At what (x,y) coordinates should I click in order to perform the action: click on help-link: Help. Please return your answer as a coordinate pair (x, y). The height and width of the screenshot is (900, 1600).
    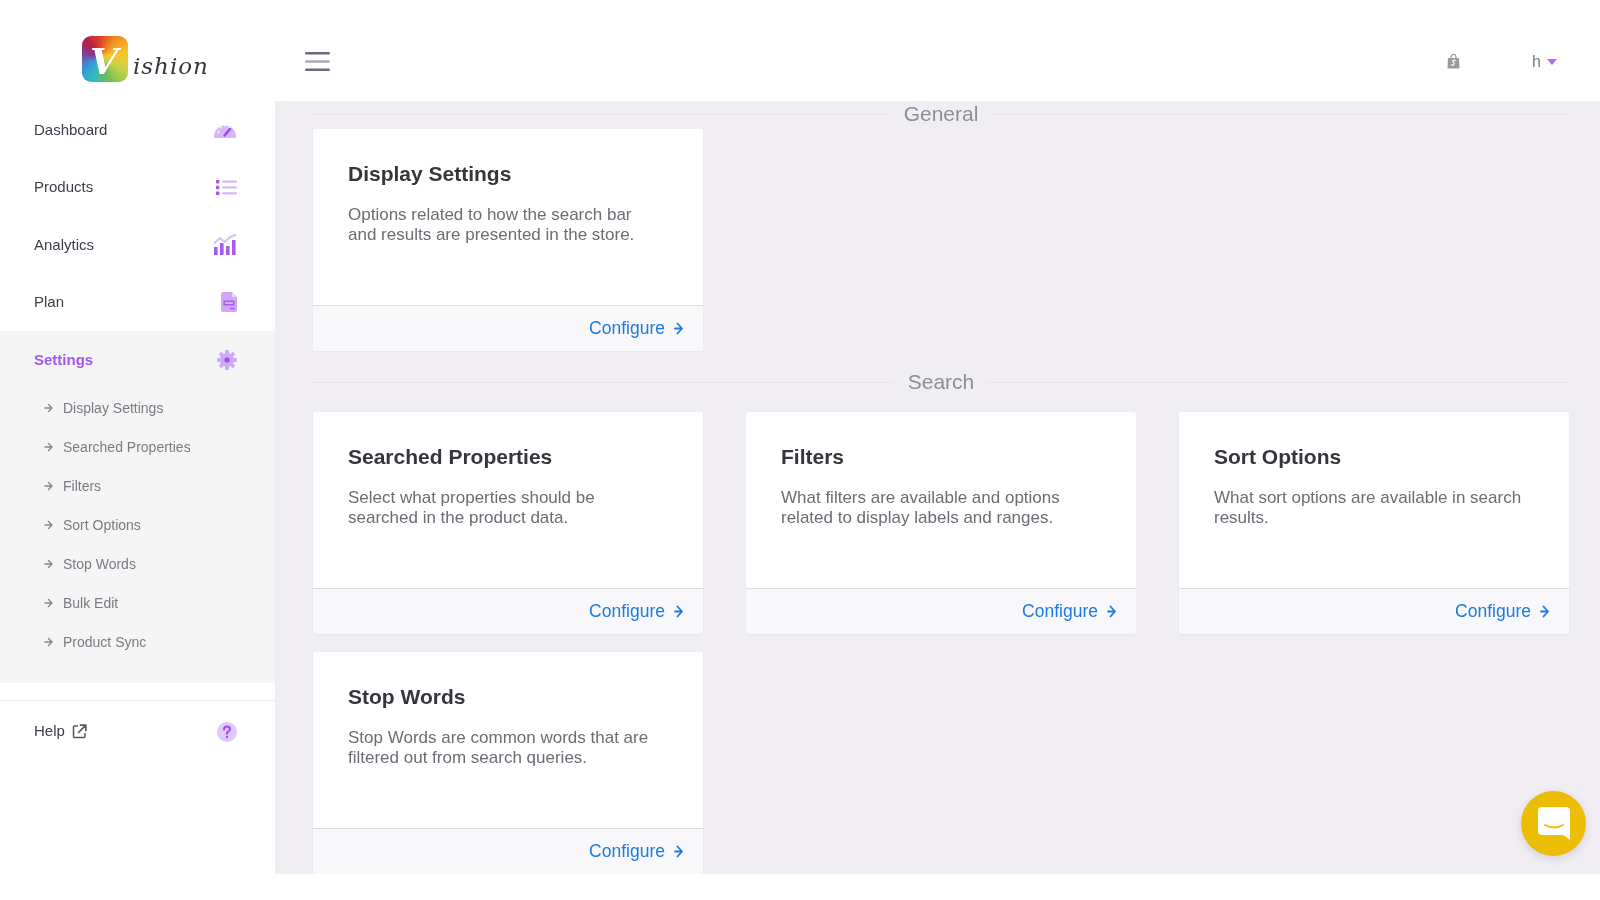
    Looking at the image, I should click on (60, 731).